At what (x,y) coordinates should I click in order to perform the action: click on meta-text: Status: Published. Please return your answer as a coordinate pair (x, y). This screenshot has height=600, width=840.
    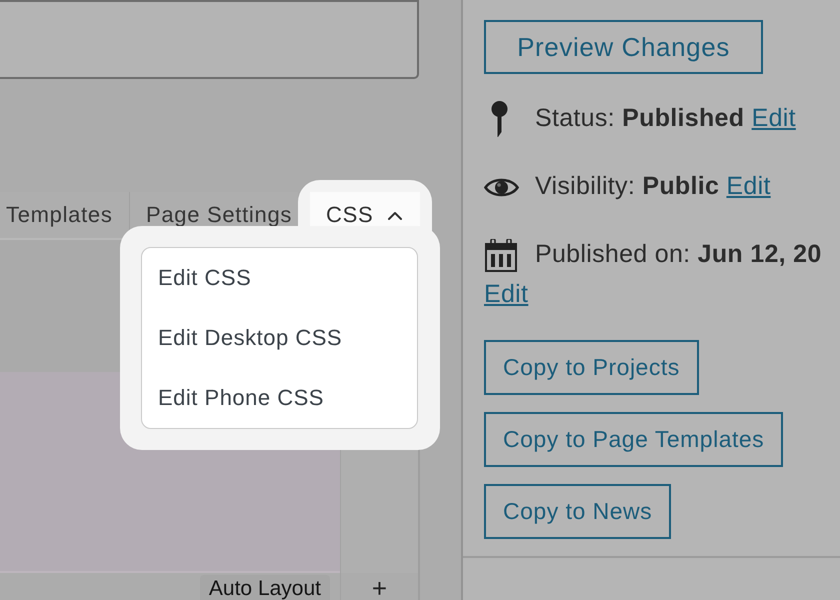
    Looking at the image, I should click on (639, 118).